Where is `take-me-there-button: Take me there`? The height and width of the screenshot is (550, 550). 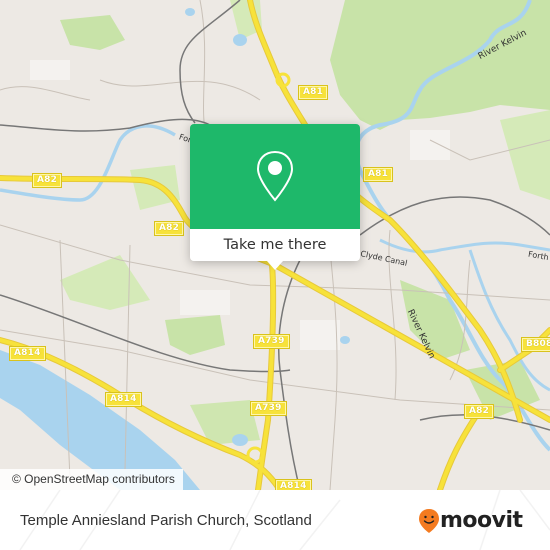
take-me-there-button: Take me there is located at coordinates (275, 245).